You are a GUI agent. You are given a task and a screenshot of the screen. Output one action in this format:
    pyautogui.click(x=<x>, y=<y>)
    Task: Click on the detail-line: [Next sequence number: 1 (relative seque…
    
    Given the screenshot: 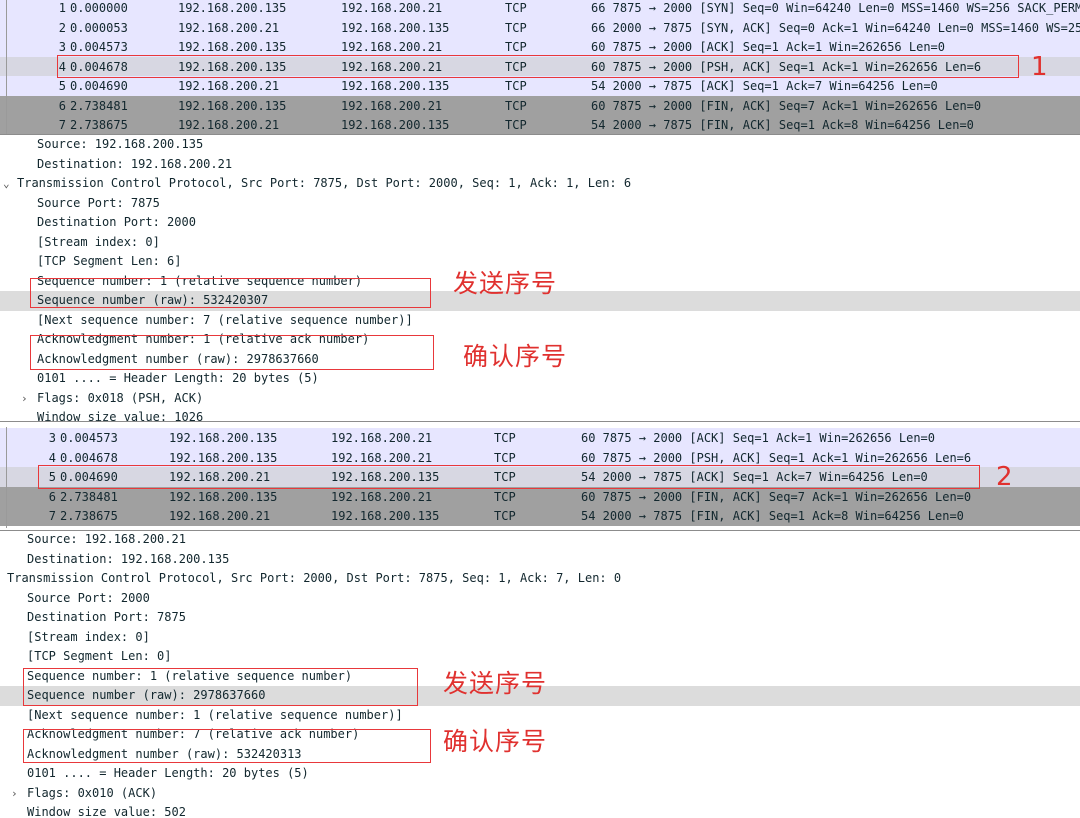 What is the action you would take?
    pyautogui.click(x=540, y=716)
    